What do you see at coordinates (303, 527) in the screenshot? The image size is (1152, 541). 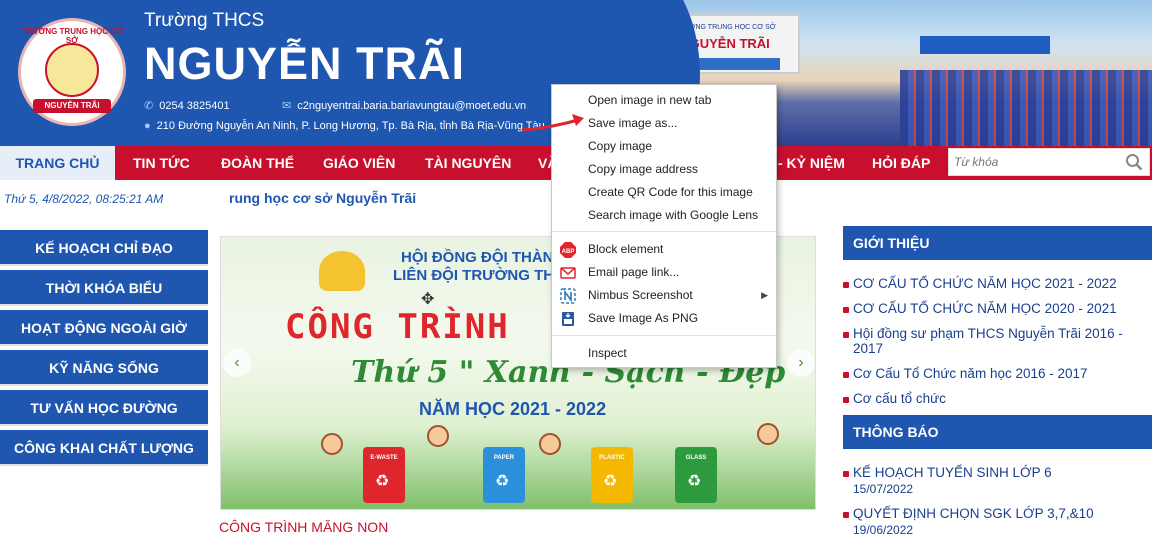 I see `slide-caption: CÔNG TRÌNH MĂNG NON` at bounding box center [303, 527].